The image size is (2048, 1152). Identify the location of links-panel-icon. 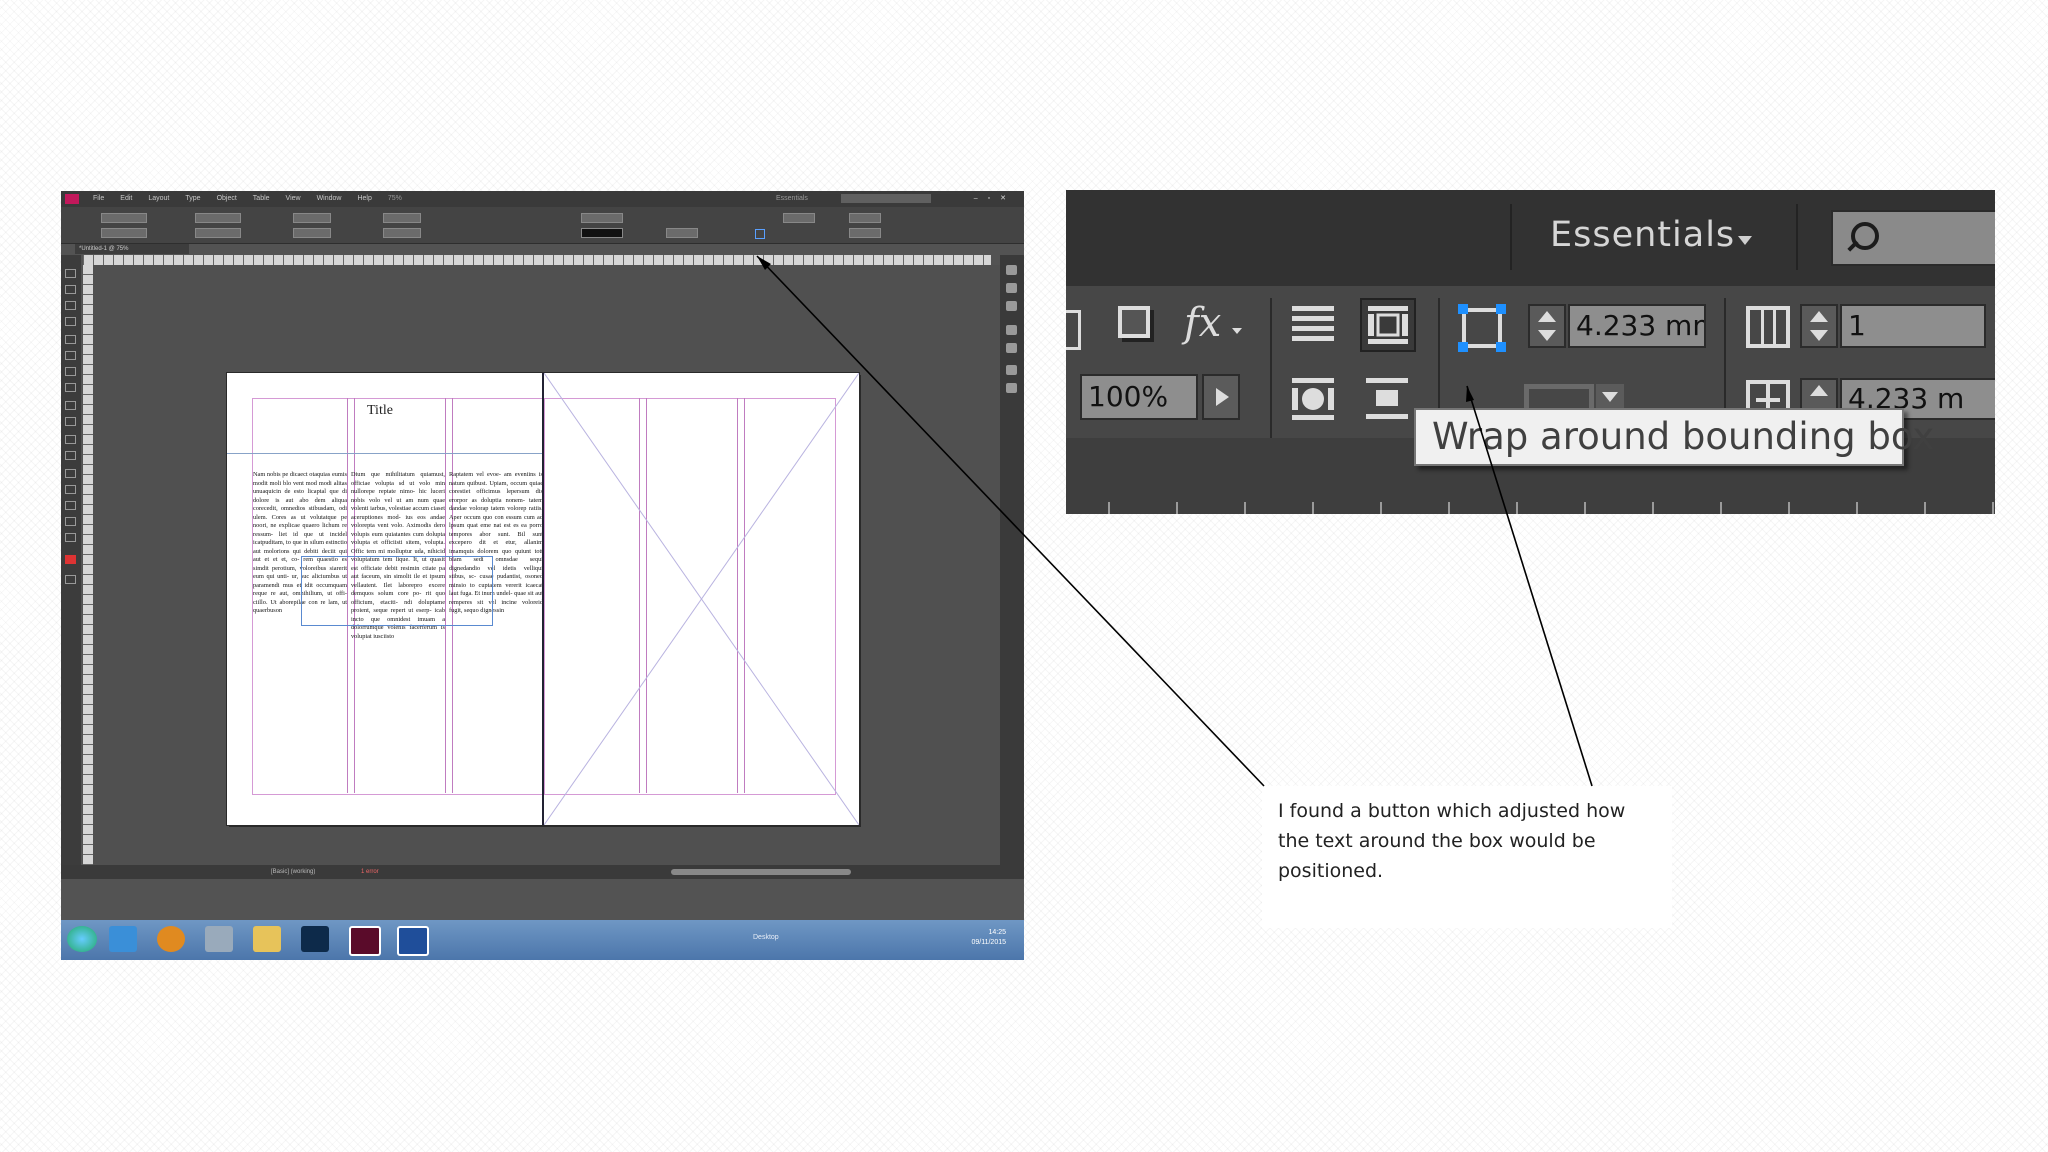
(1011, 306).